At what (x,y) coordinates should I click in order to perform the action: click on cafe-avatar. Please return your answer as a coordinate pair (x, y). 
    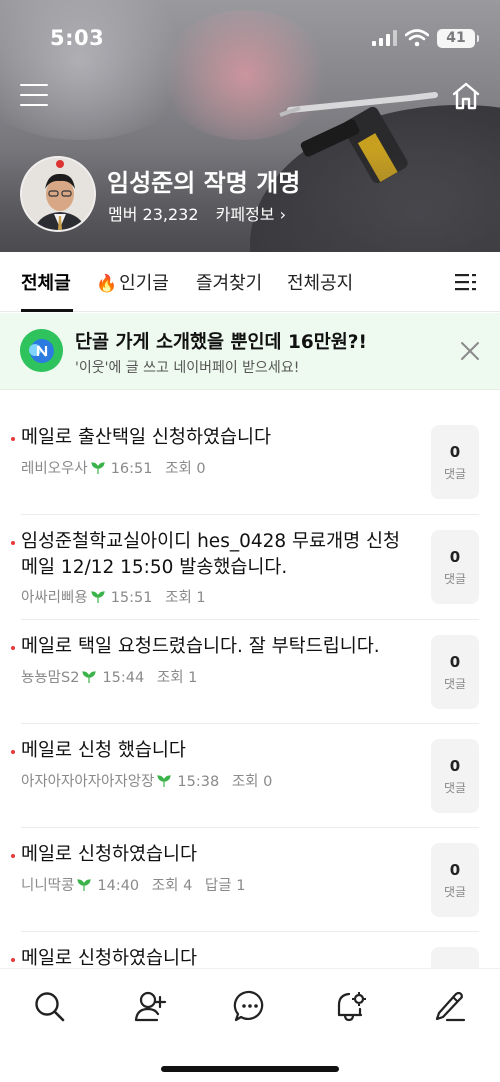
    Looking at the image, I should click on (58, 194).